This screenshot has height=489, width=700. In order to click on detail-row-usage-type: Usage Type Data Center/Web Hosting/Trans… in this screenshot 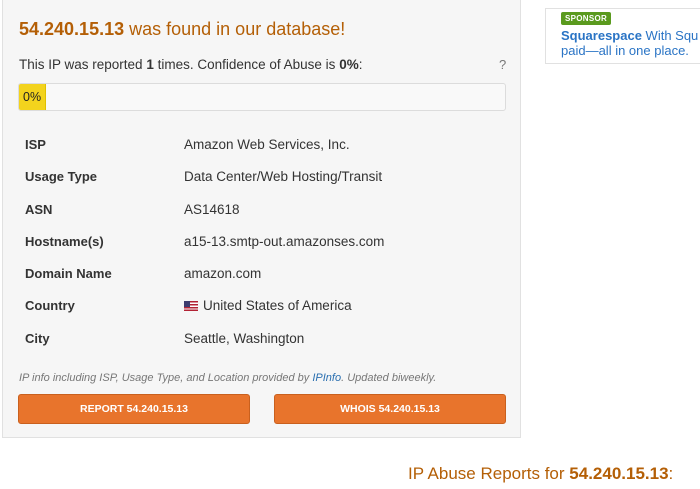, I will do `click(265, 176)`.